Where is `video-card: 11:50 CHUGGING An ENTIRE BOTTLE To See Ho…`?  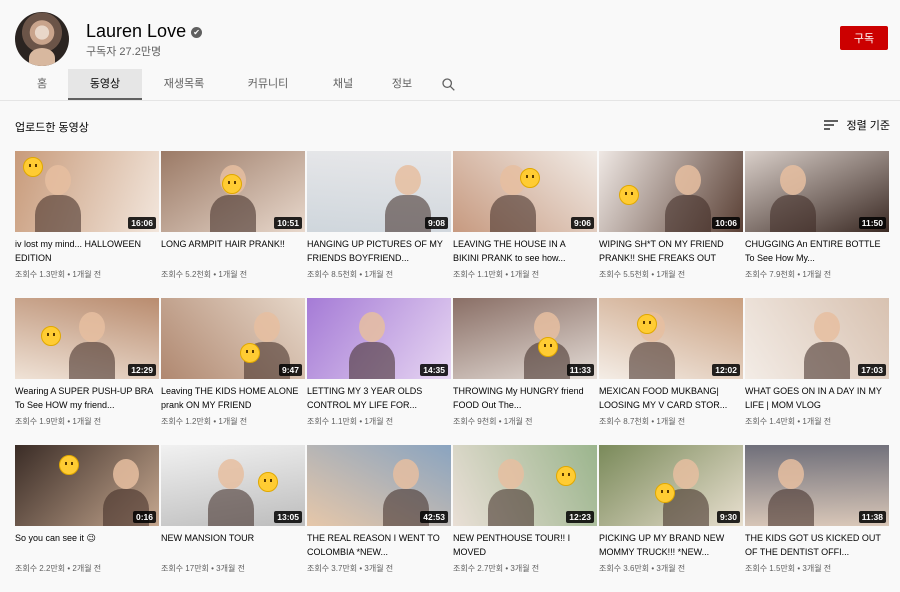
video-card: 11:50 CHUGGING An ENTIRE BOTTLE To See Ho… is located at coordinates (817, 218).